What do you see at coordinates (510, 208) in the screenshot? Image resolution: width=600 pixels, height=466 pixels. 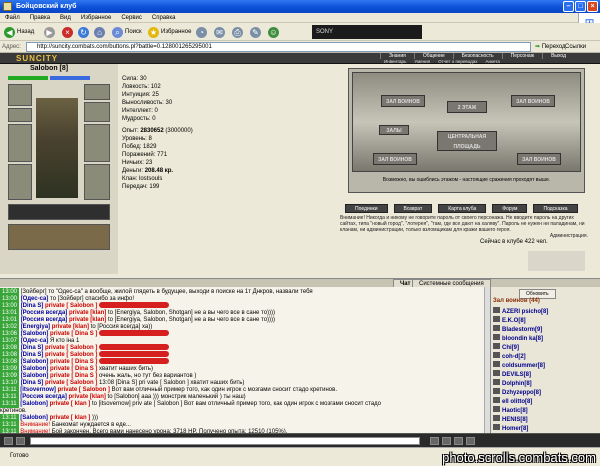 I see `forum-button: Форум` at bounding box center [510, 208].